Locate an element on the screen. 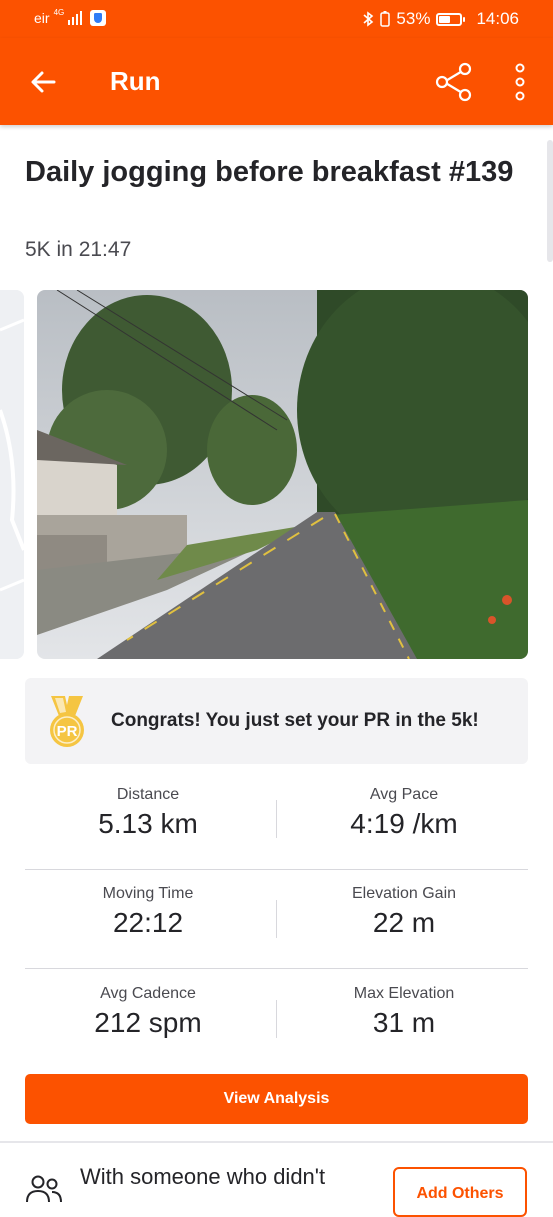 Image resolution: width=553 pixels, height=1217 pixels. back-button is located at coordinates (44, 82).